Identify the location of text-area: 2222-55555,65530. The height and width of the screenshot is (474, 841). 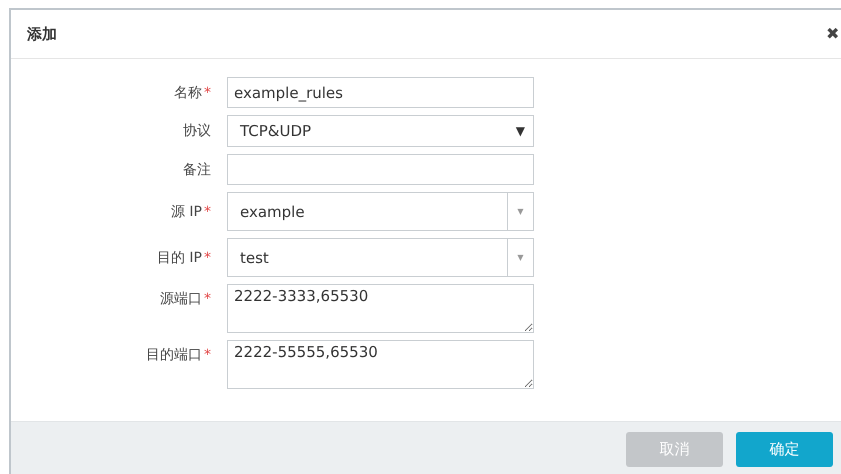
(380, 364).